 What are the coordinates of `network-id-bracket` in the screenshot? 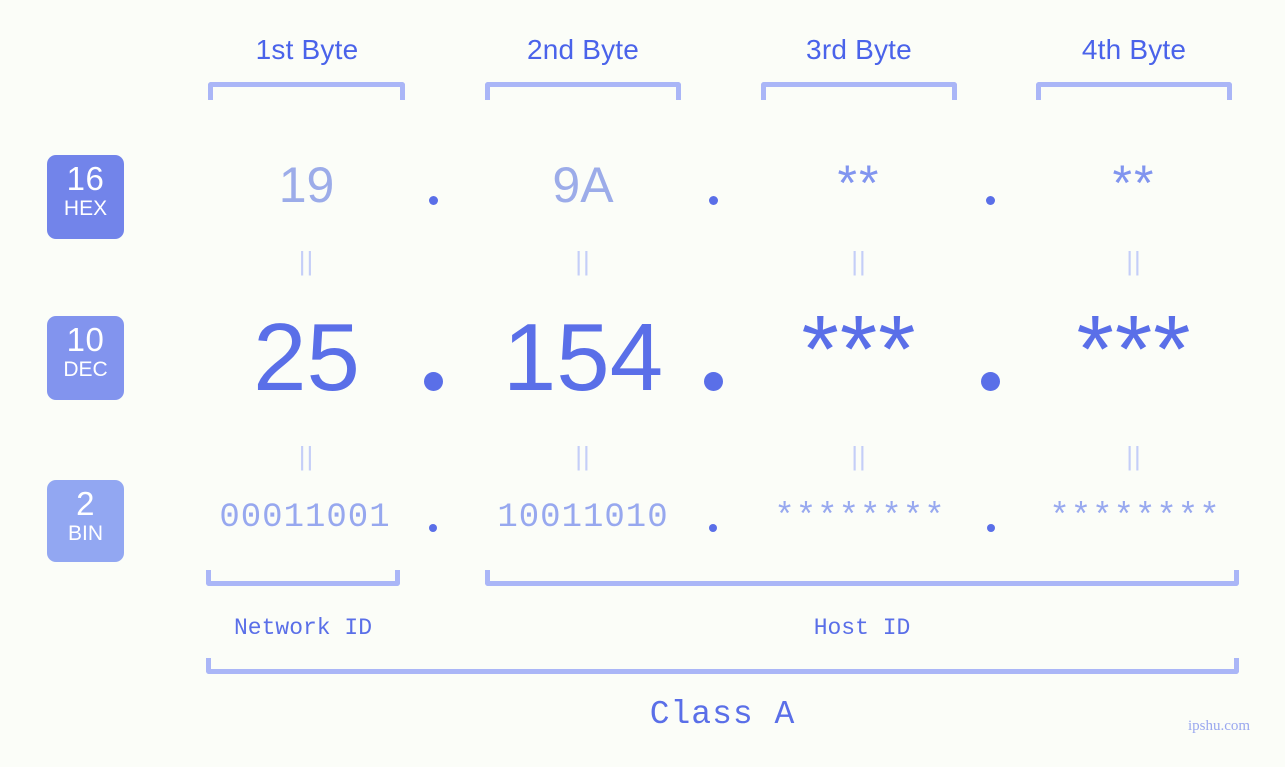 It's located at (303, 578).